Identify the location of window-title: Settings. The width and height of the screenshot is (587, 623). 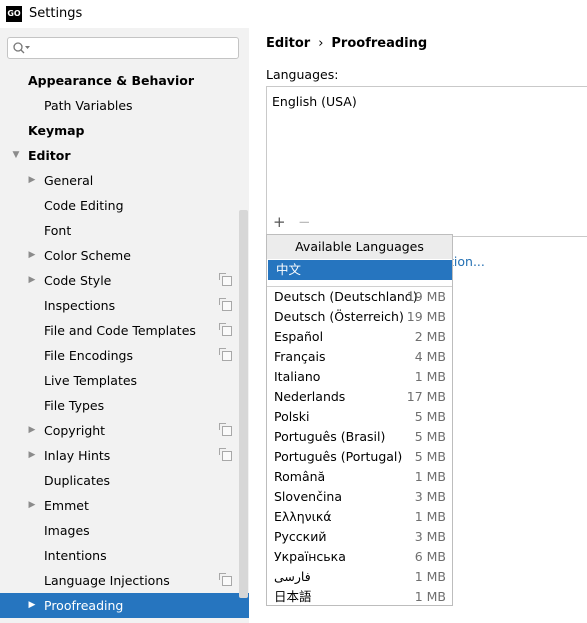
(56, 13).